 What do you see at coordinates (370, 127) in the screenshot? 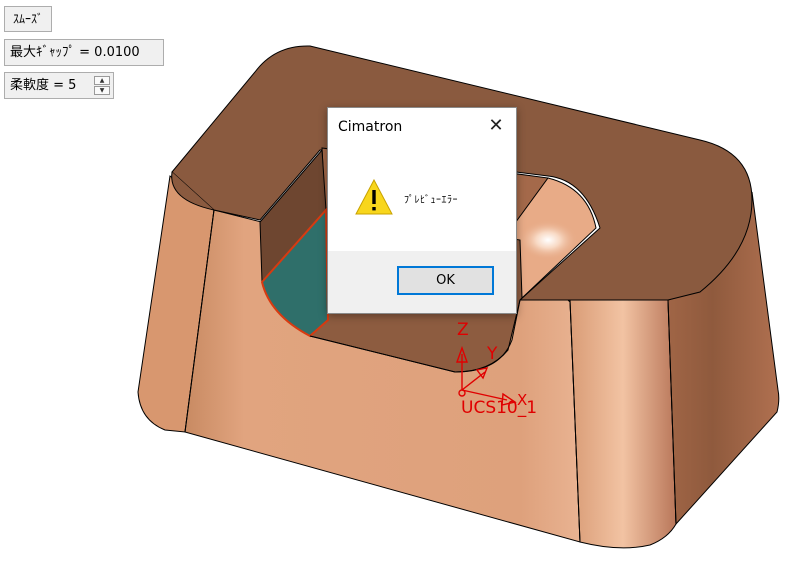
I see `dialog-title: Cimatron` at bounding box center [370, 127].